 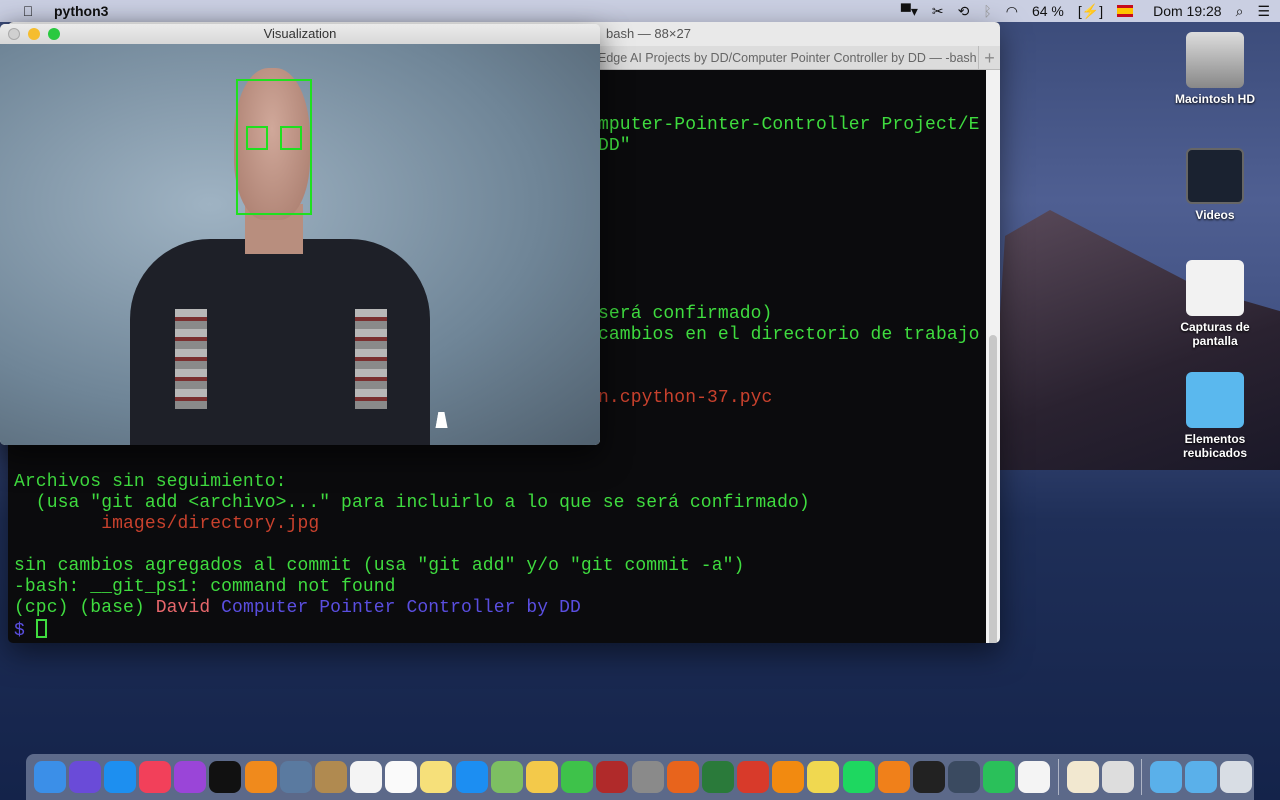 I want to click on prompt-dir: Computer Pointer Controller by DD, so click(x=395, y=608).